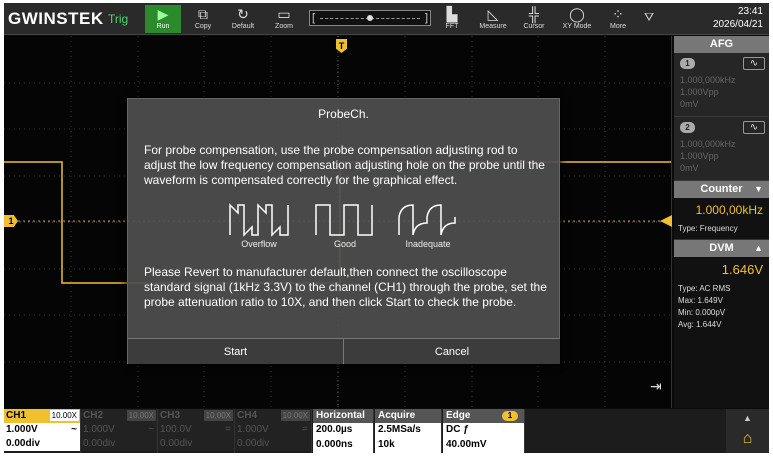  I want to click on bracket-right-icon: ], so click(426, 18).